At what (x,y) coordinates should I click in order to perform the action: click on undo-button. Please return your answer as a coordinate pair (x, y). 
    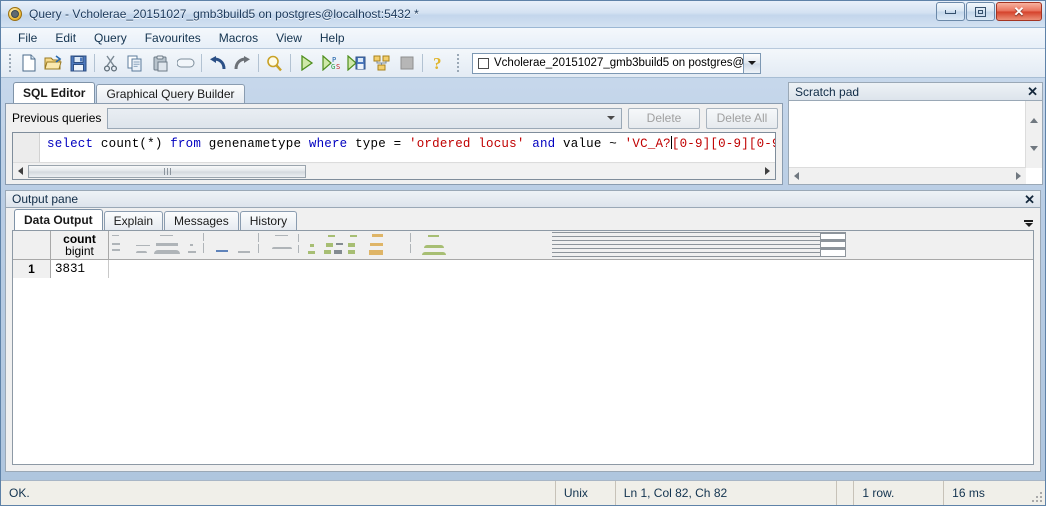
    Looking at the image, I should click on (217, 63).